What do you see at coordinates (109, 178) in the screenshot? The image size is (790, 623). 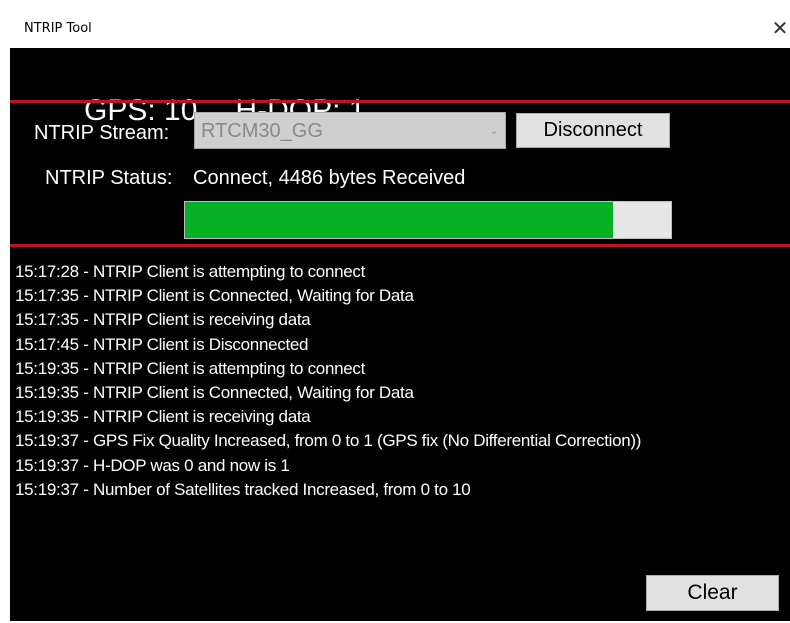 I see `status-label: NTRIP Status:` at bounding box center [109, 178].